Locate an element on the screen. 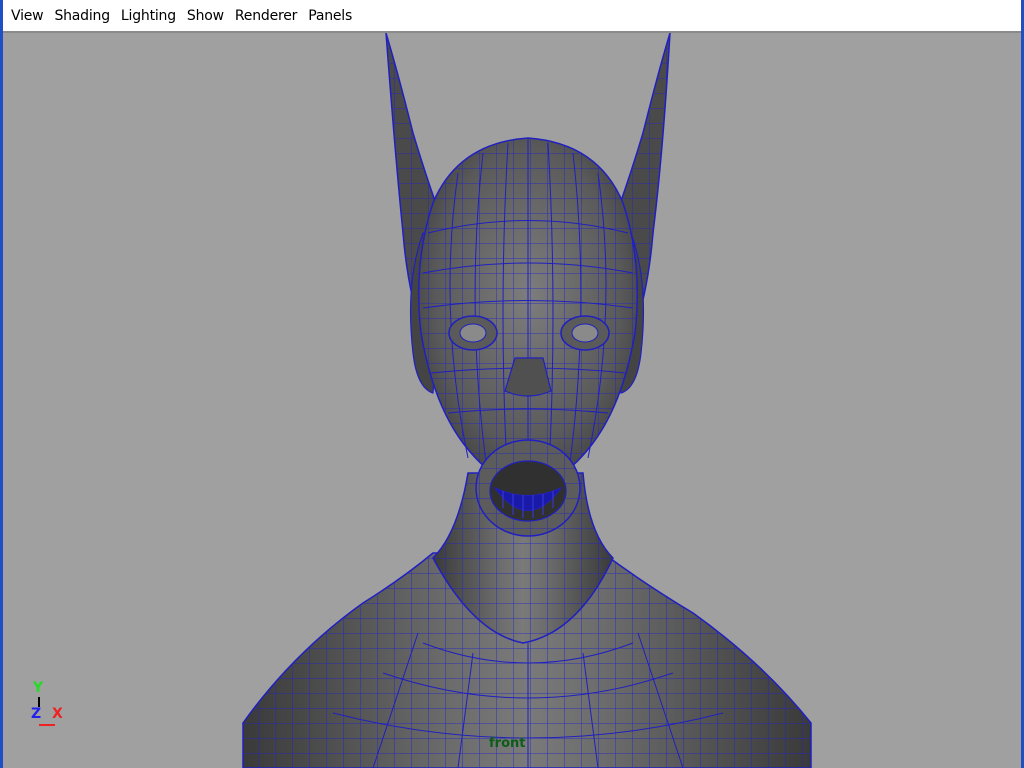  axis-x-label: X is located at coordinates (57, 714).